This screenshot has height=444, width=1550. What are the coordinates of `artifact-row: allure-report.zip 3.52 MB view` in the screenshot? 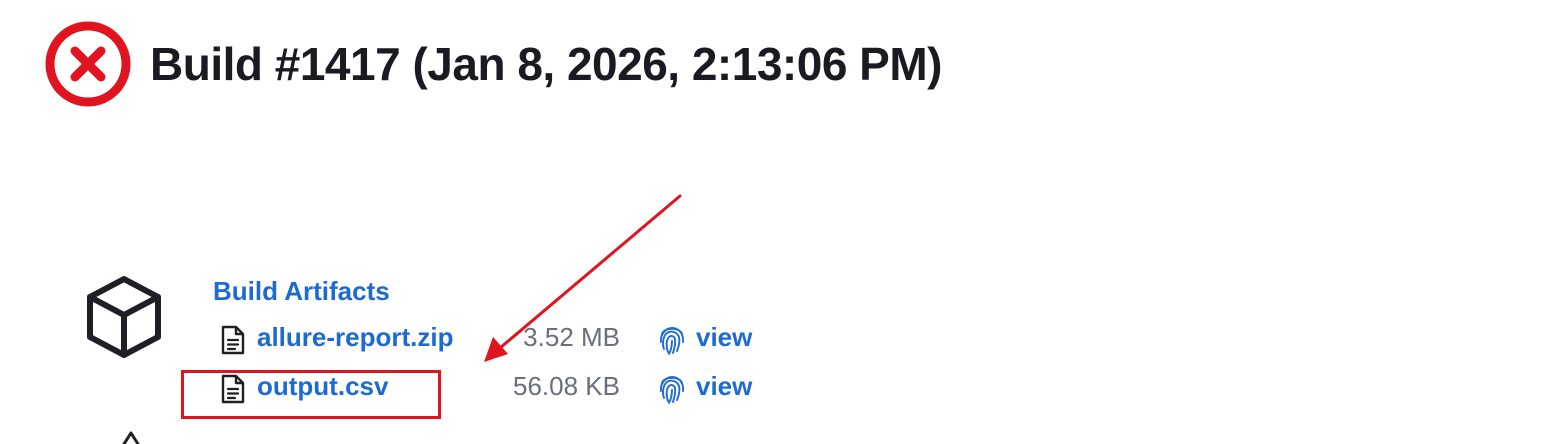 It's located at (498, 338).